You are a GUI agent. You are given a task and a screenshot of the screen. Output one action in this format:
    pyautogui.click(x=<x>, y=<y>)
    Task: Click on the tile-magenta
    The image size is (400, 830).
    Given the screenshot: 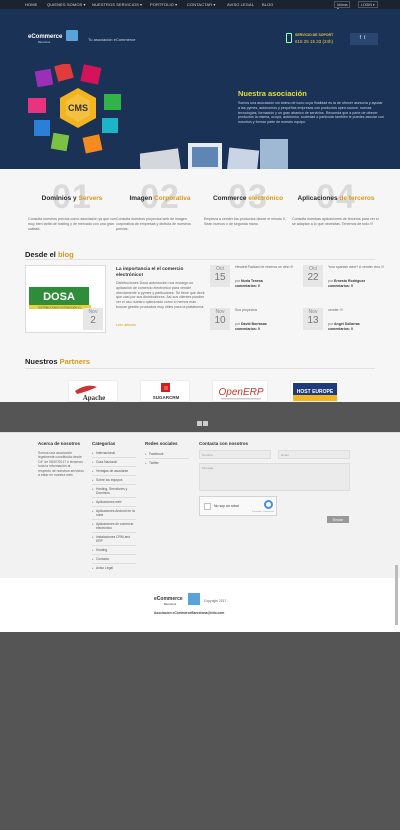 What is the action you would take?
    pyautogui.click(x=37, y=105)
    